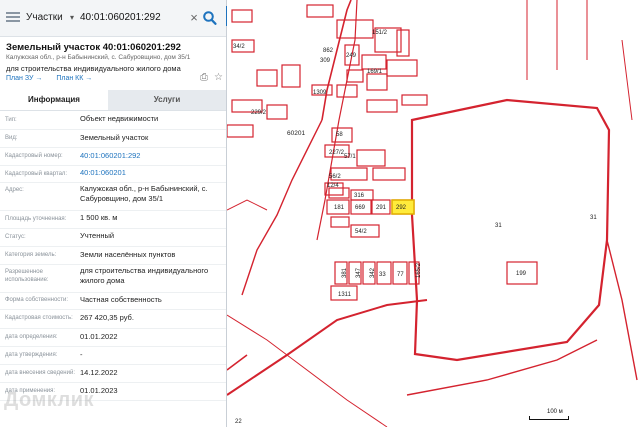 This screenshot has height=427, width=640. What do you see at coordinates (11, 138) in the screenshot?
I see `row-label: Вид:` at bounding box center [11, 138].